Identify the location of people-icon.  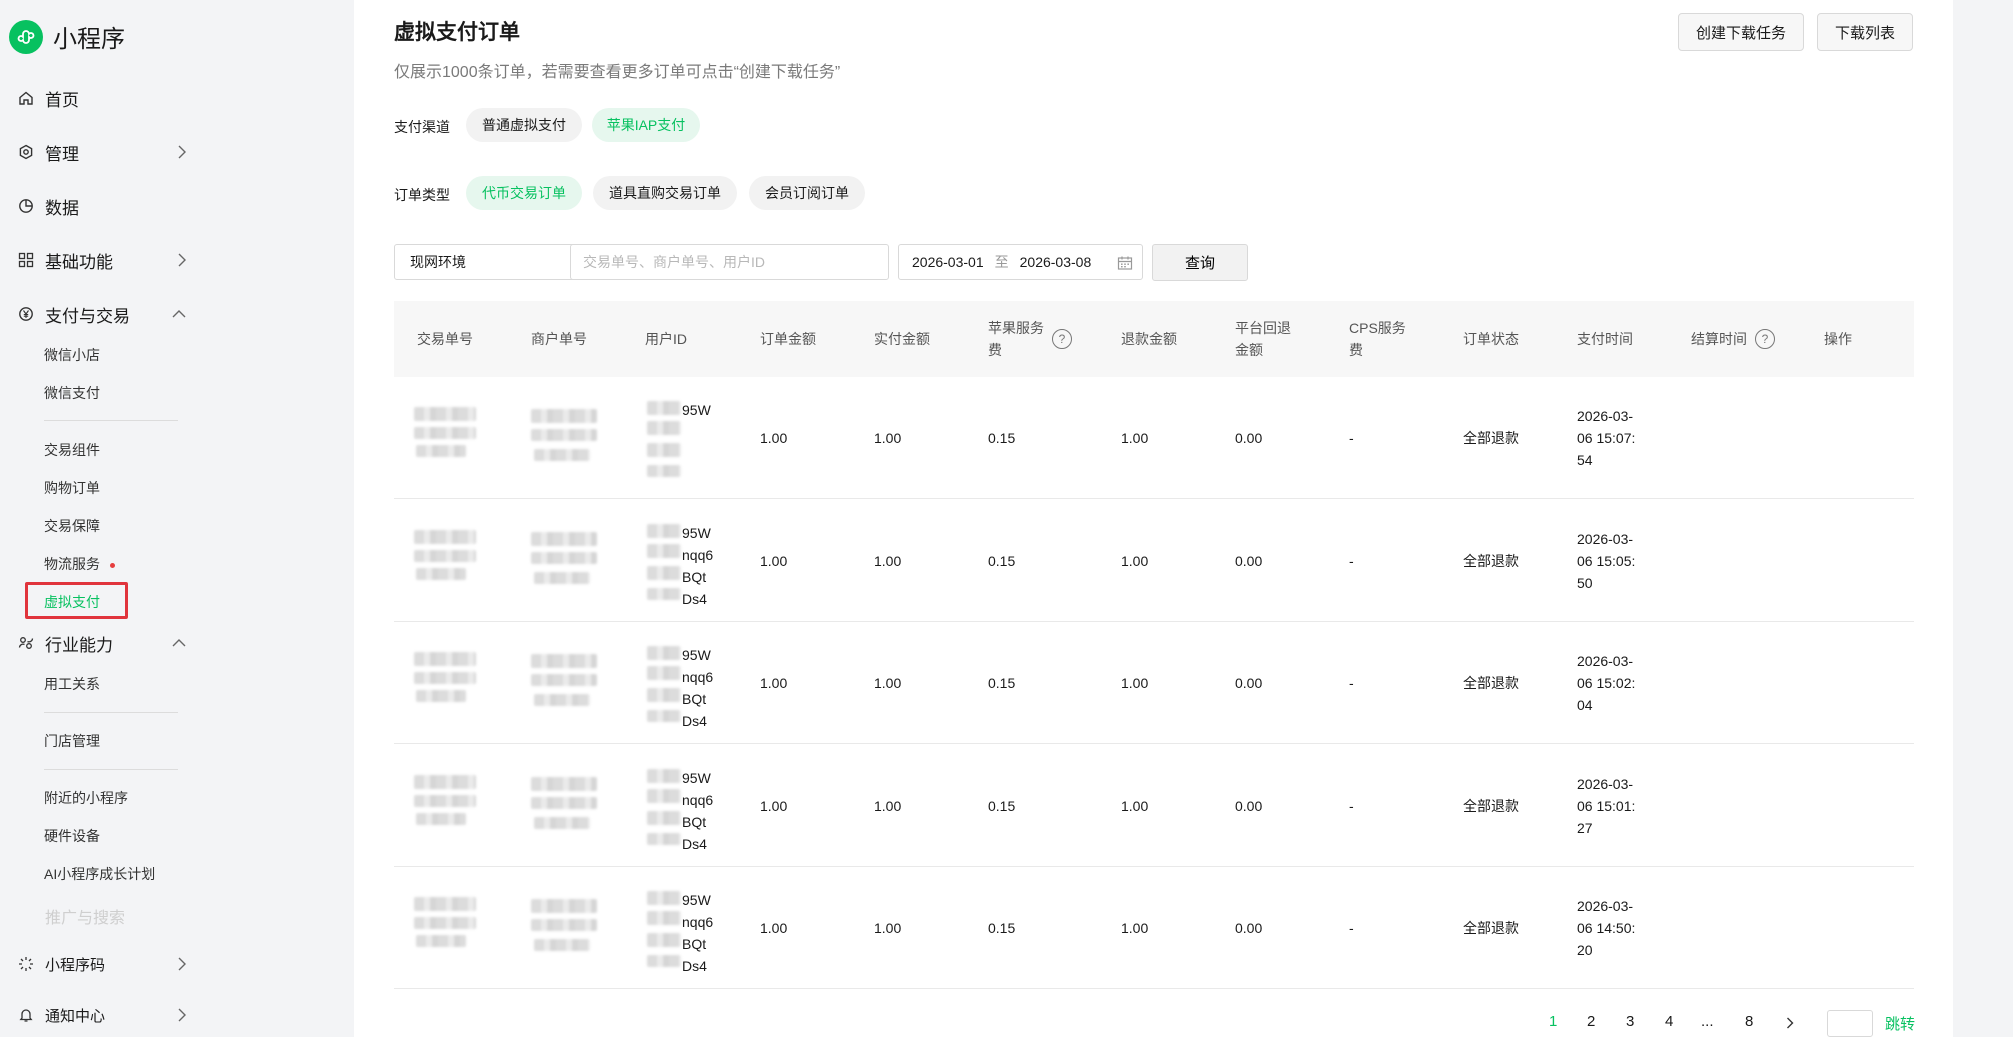
(26, 643).